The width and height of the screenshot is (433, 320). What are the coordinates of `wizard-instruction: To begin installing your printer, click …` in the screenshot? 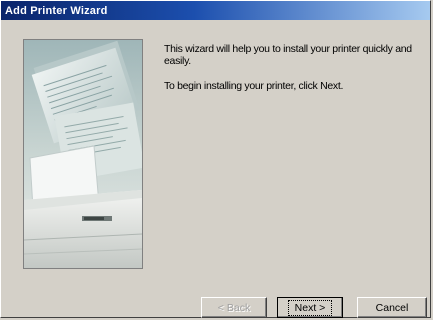 It's located at (254, 86).